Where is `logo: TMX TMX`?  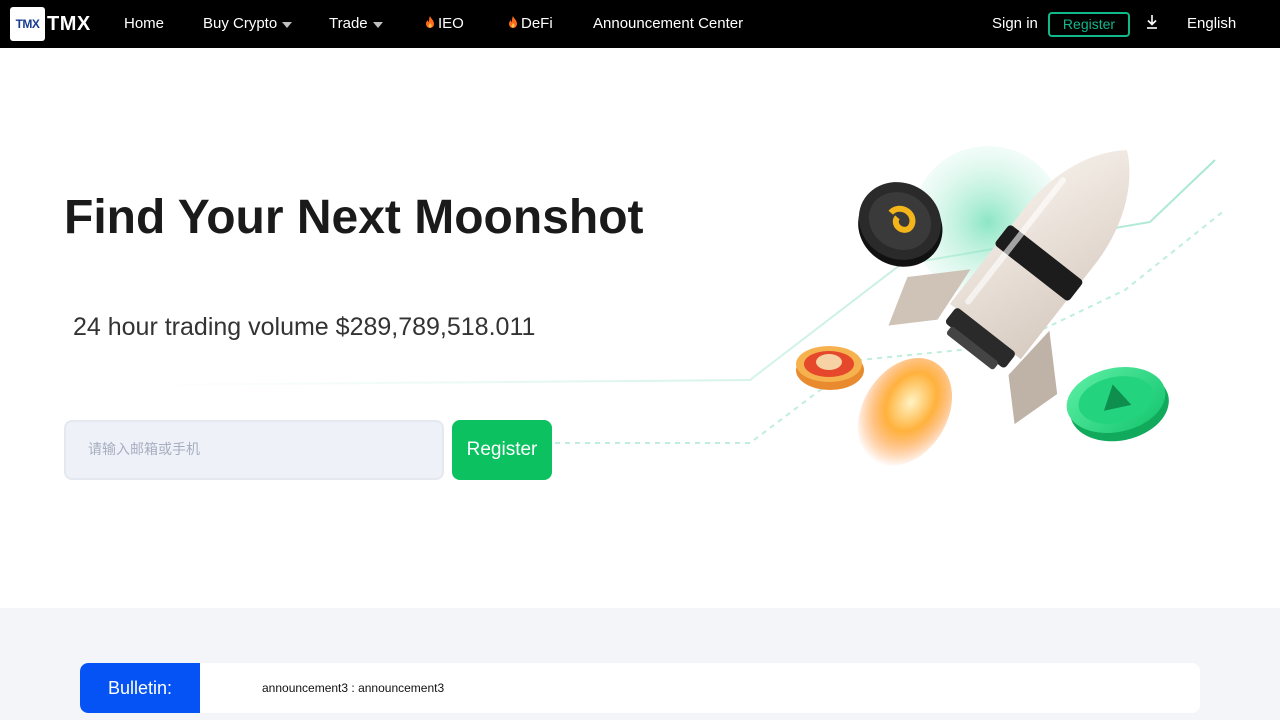 logo: TMX TMX is located at coordinates (50, 24).